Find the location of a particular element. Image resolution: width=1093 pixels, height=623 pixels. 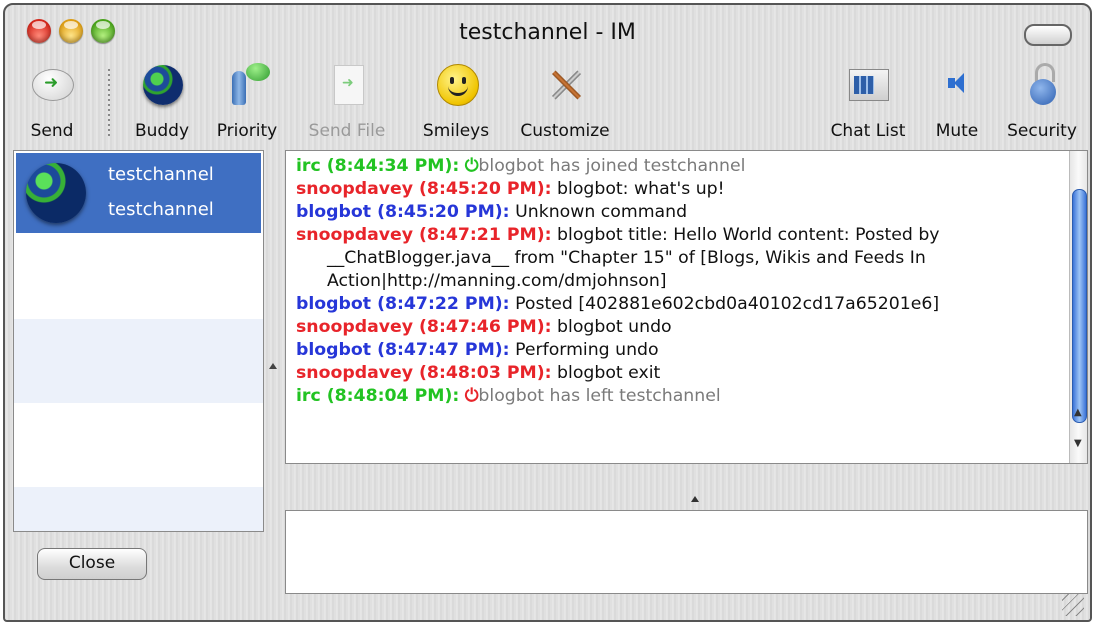

scrollbar-thumb is located at coordinates (1079, 306).